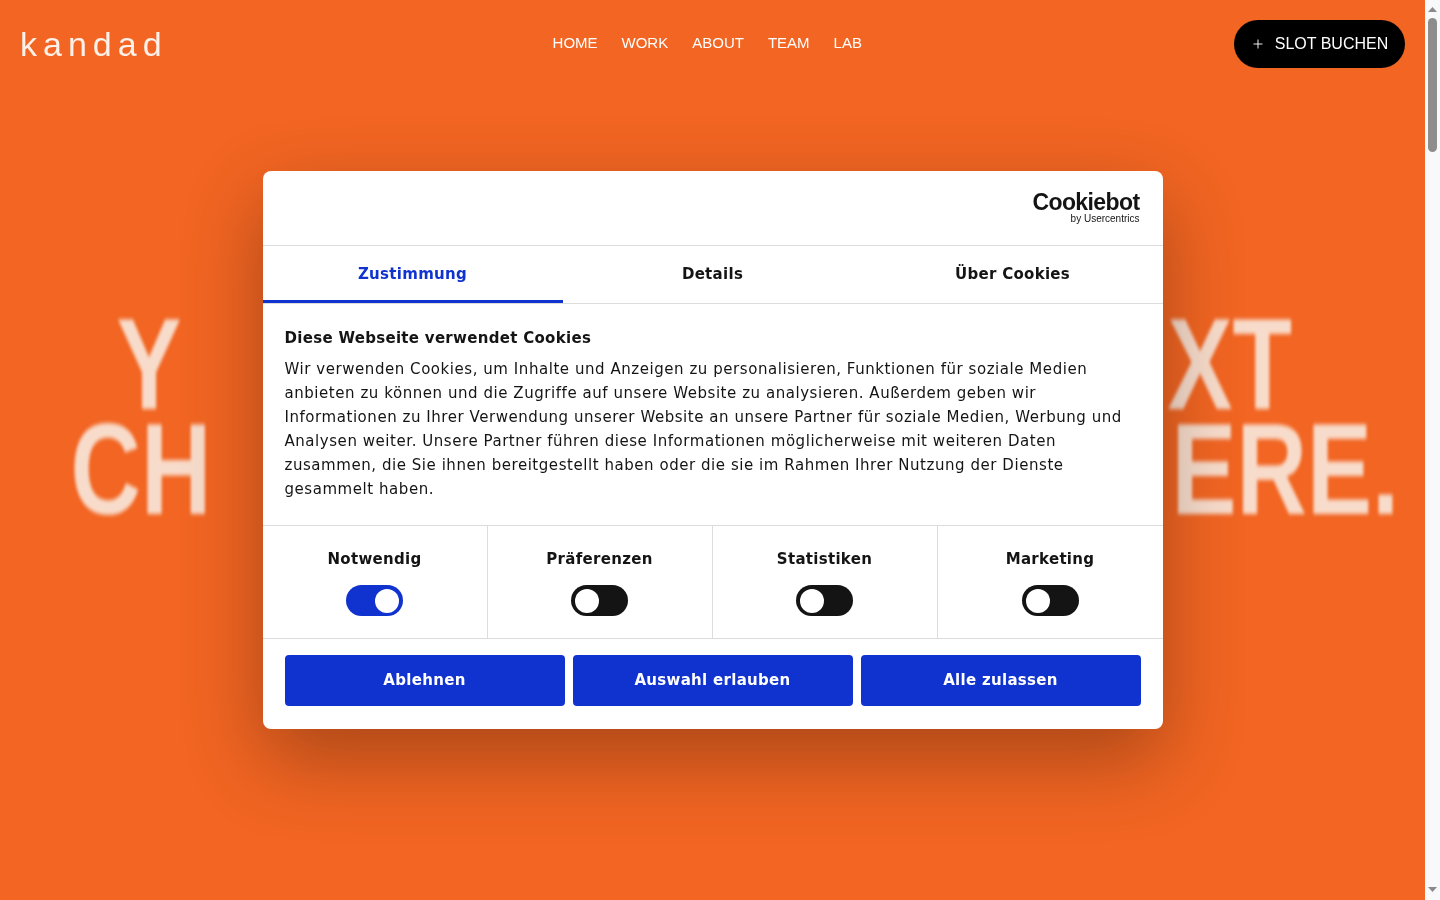 The image size is (1440, 900). I want to click on dialog-text: Wir verwenden Cookies, um Inhalte und Anzeigen zu personalisieren, Funktionen für soziale Medien anbieten zu können und die Zugriffe auf unsere Website zu analysieren. Außerdem geben wir Informationen zu Ihrer Verwendung unserer Website an unsere Partner für soziale Medien, Werbung und Analysen weiter. Unsere Partner führen diese Informationen möglicherweise mit weiteren Daten zusammen, die Sie ihnen bereitgestellt haben oder die sie im Rahmen Ihrer Nutzung der Dienste gesammelt haben., so click(703, 429).